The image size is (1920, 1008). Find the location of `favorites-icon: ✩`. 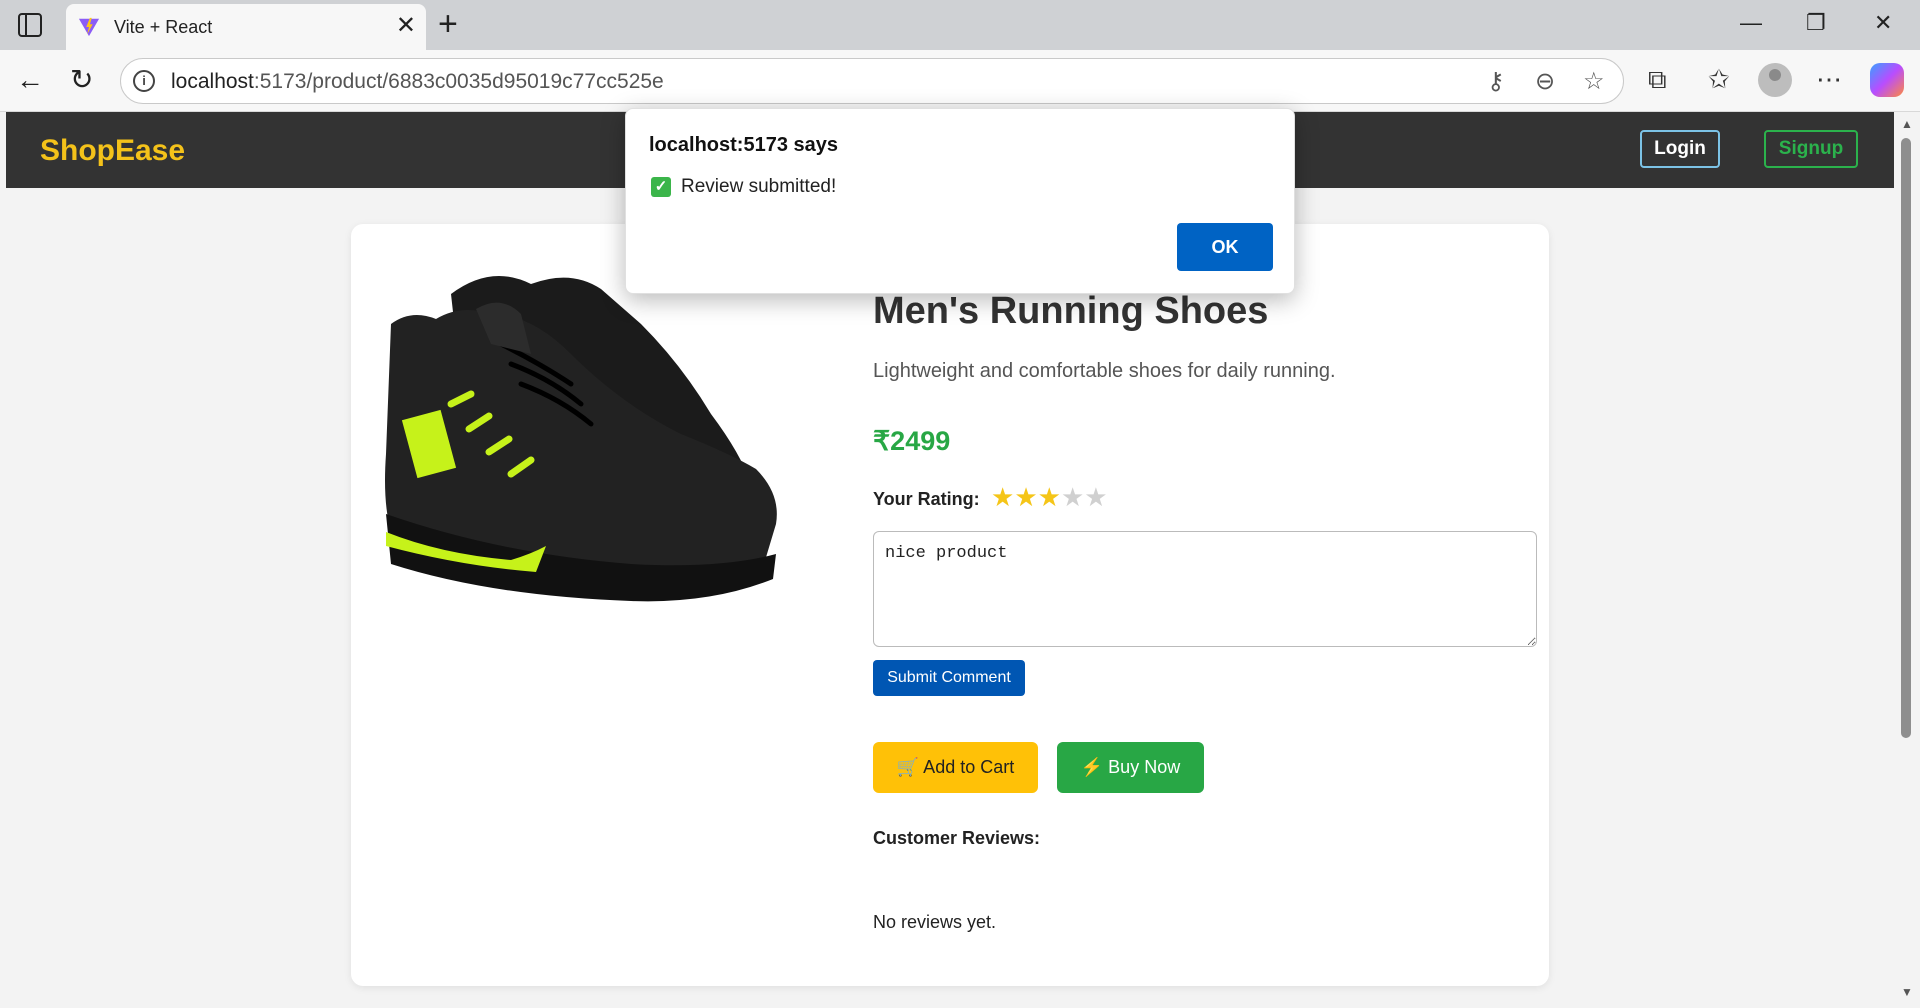

favorites-icon: ✩ is located at coordinates (1719, 79).